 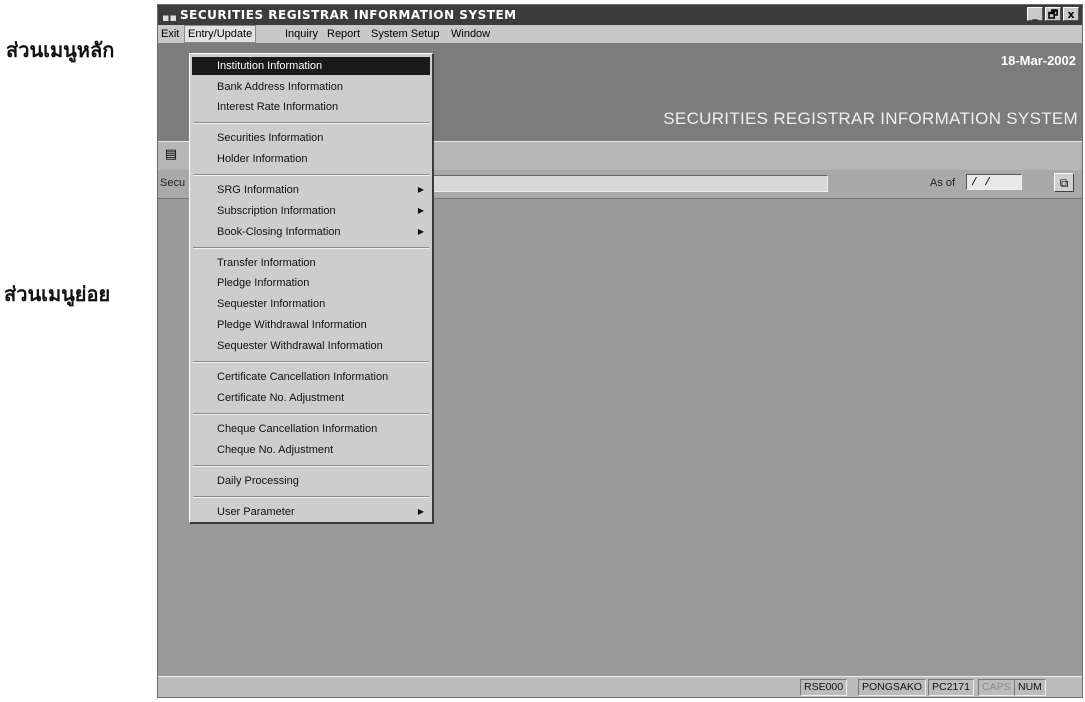 I want to click on menu-item-label: SRG Information, so click(x=258, y=190).